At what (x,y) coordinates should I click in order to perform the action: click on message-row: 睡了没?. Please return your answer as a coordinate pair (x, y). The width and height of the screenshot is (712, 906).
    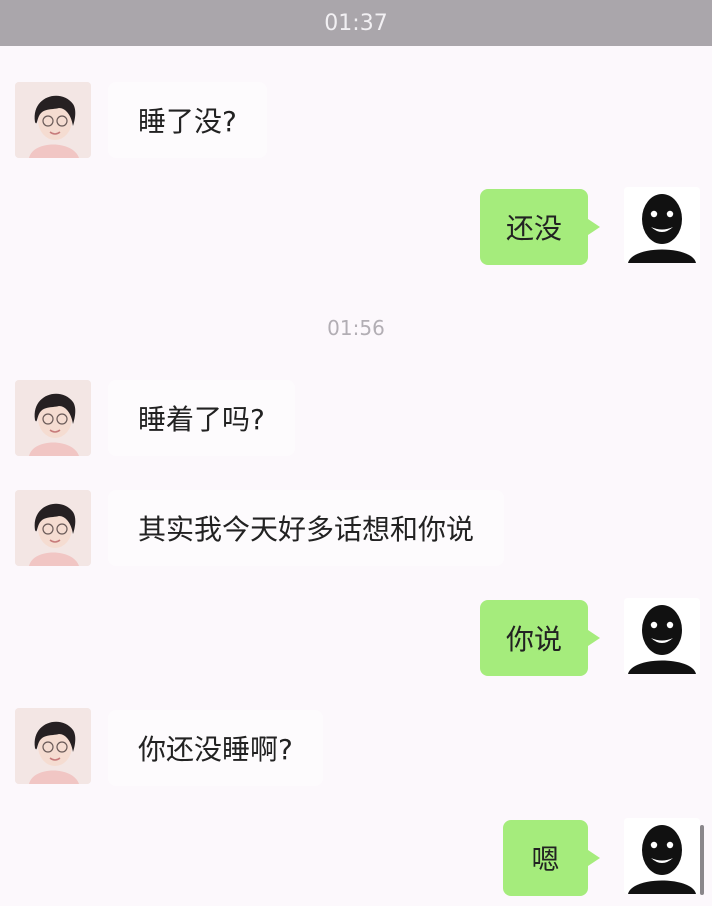
    Looking at the image, I should click on (356, 120).